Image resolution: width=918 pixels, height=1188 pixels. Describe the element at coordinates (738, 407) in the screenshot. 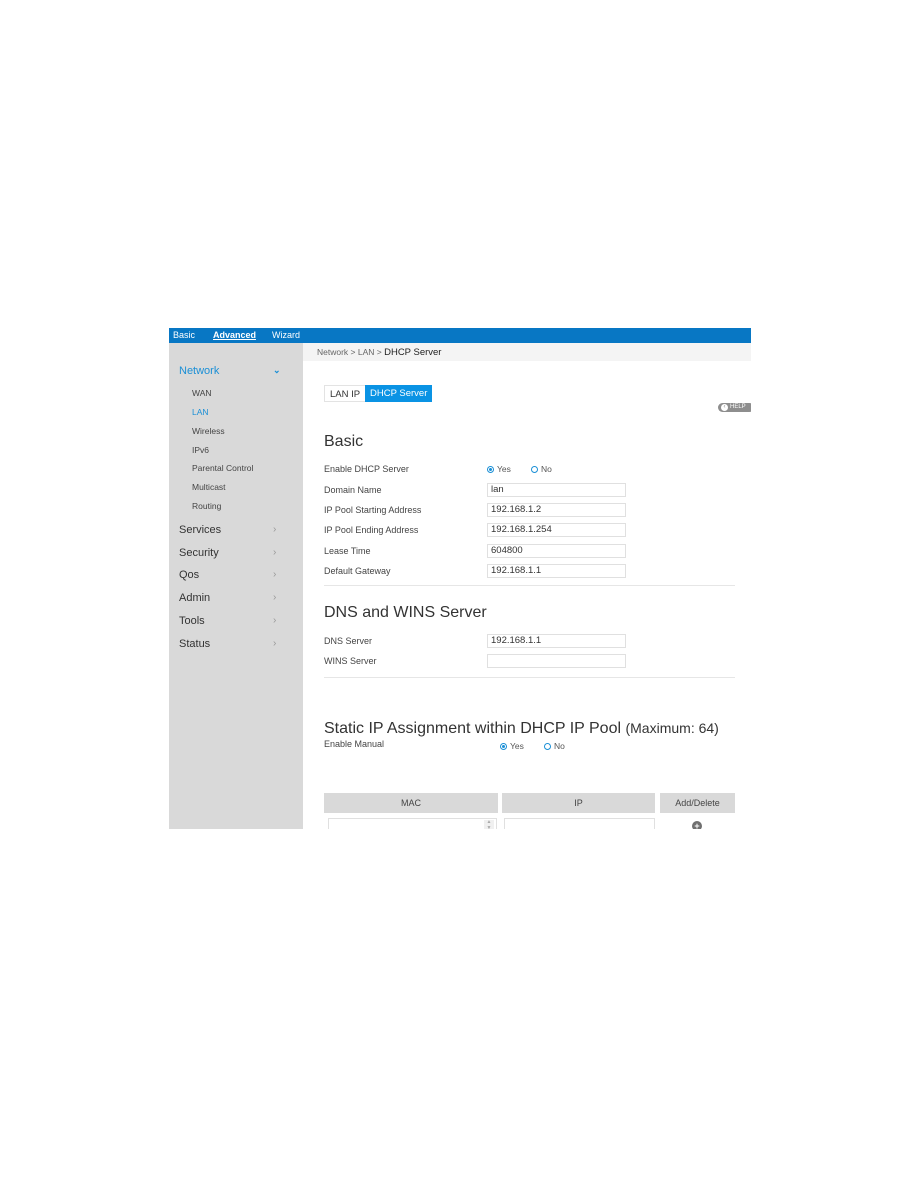

I see `help-label: HELP` at that location.